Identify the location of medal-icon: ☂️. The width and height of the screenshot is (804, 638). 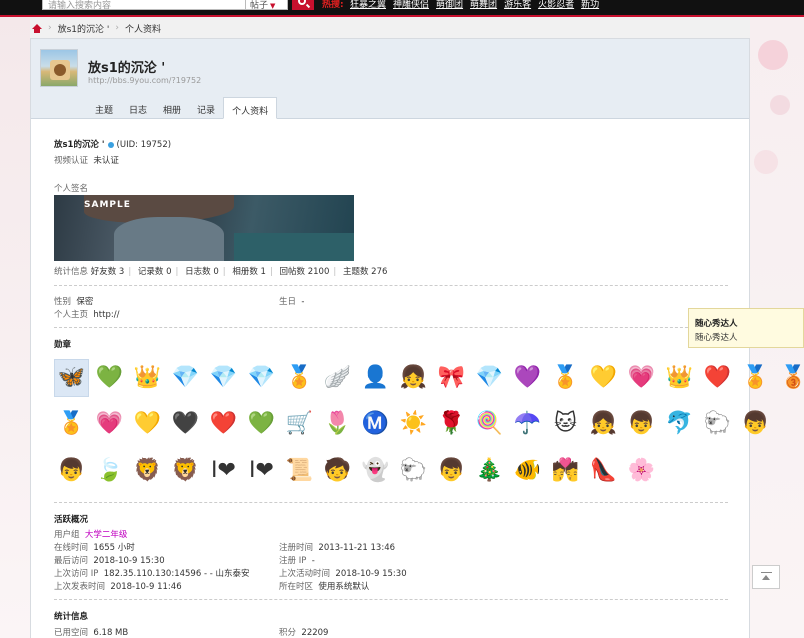
(527, 424).